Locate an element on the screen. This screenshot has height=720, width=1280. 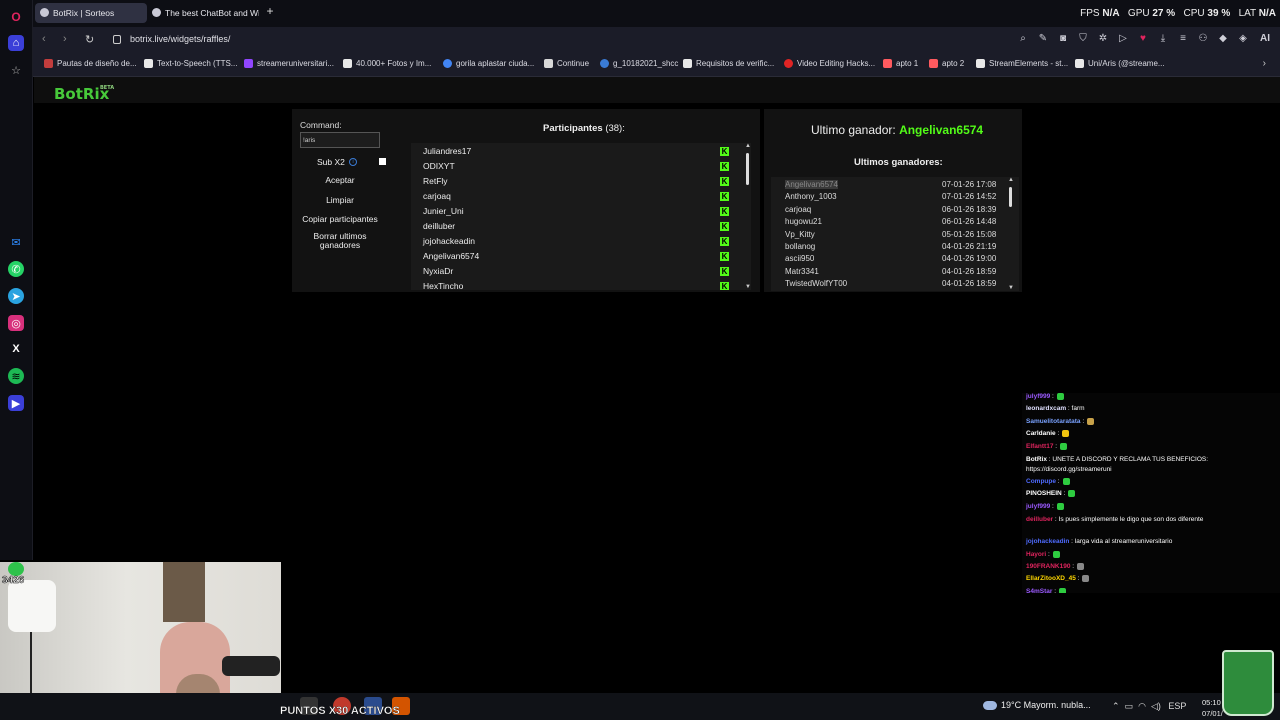
system-tray: ⌃ ▭ ◠ ◁) ESP is located at coordinates (1149, 706).